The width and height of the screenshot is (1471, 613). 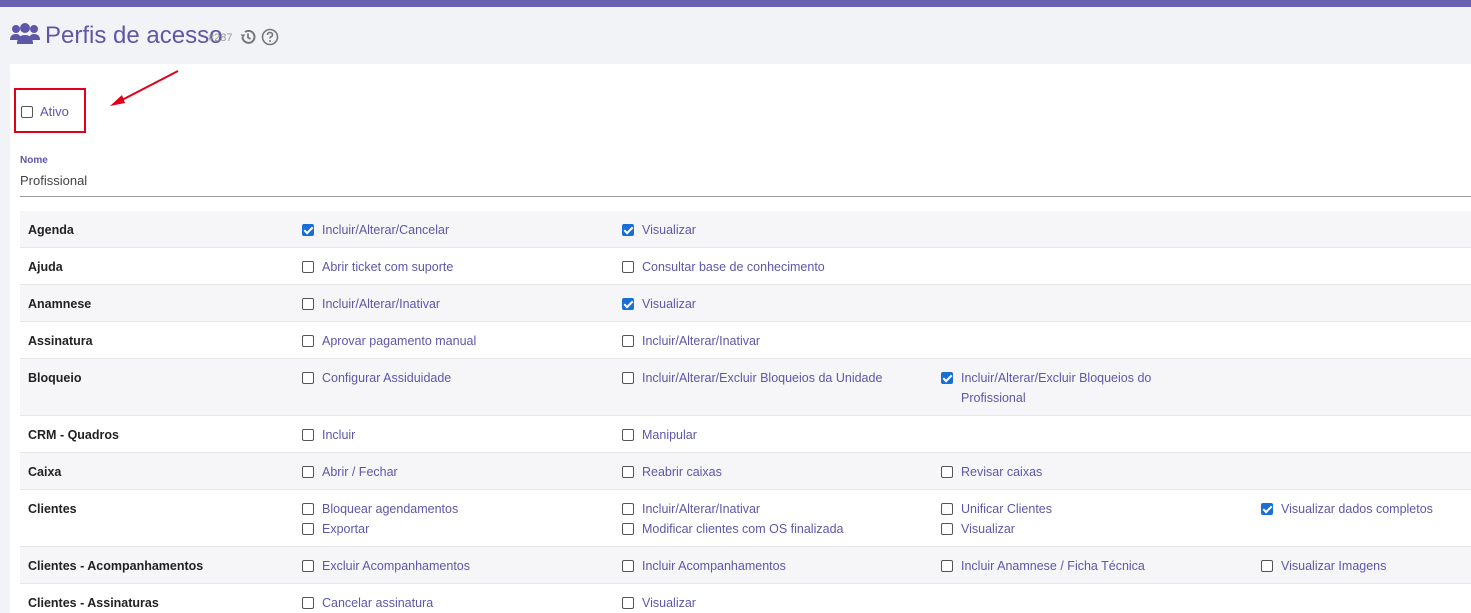 What do you see at coordinates (93, 603) in the screenshot?
I see `permission-name: Clientes - Assinaturas` at bounding box center [93, 603].